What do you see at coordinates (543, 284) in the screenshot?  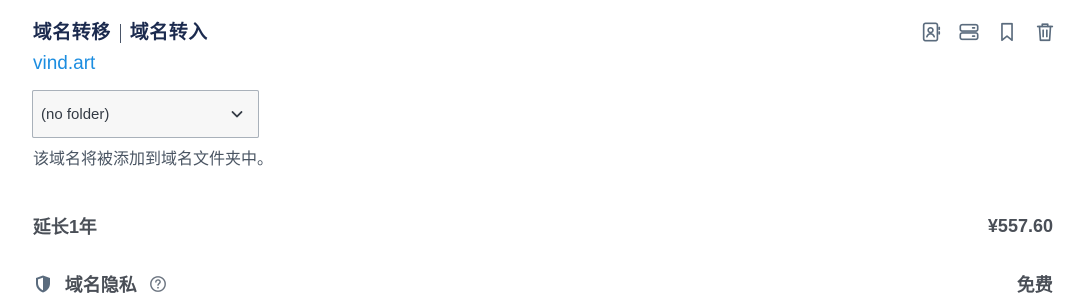 I see `privacy-row: 域名隐私 免费` at bounding box center [543, 284].